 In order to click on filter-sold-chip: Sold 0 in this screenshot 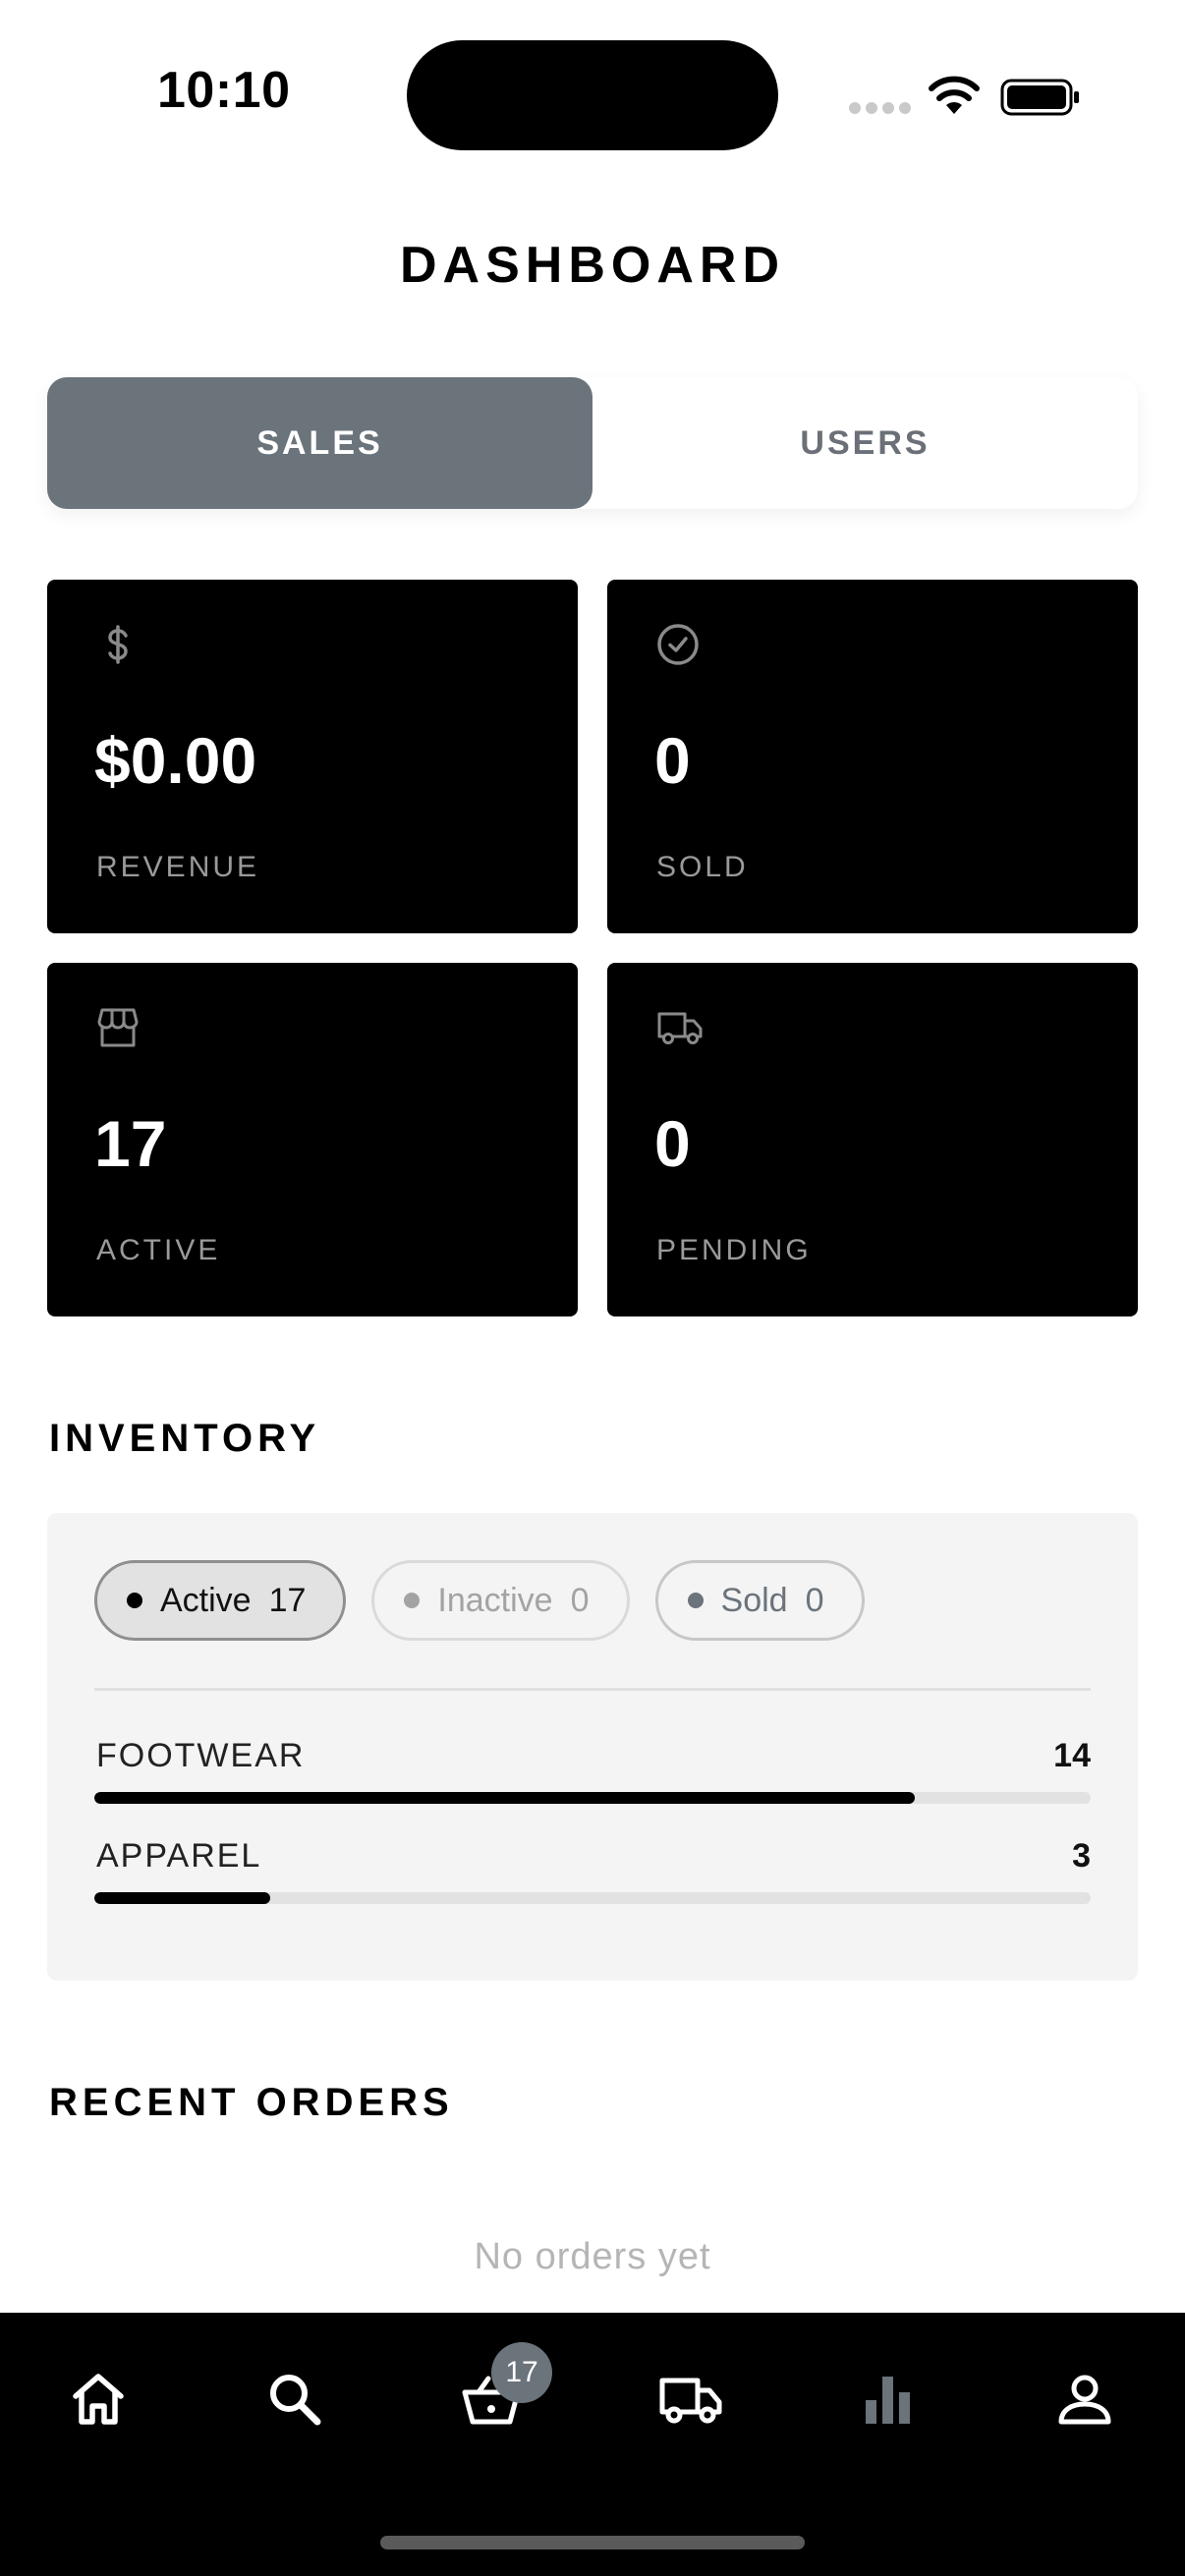, I will do `click(759, 1600)`.